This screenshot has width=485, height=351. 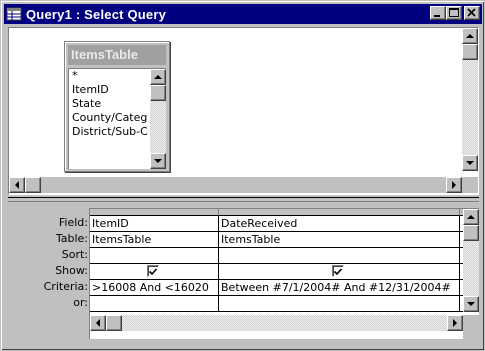 What do you see at coordinates (154, 224) in the screenshot?
I see `field-cell: ItemID` at bounding box center [154, 224].